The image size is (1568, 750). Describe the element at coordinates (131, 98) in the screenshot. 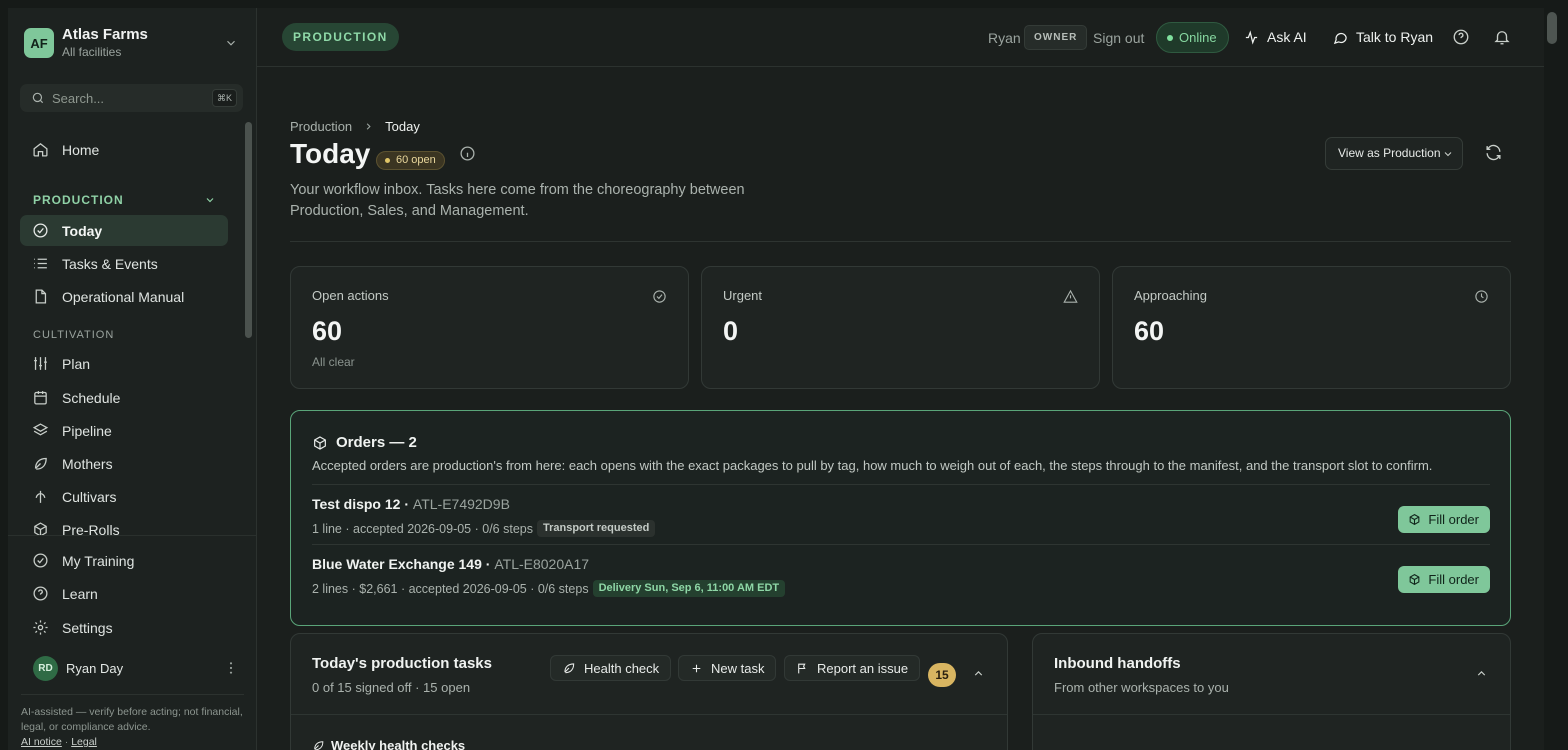

I see `search-input: Search... ⌘K` at that location.